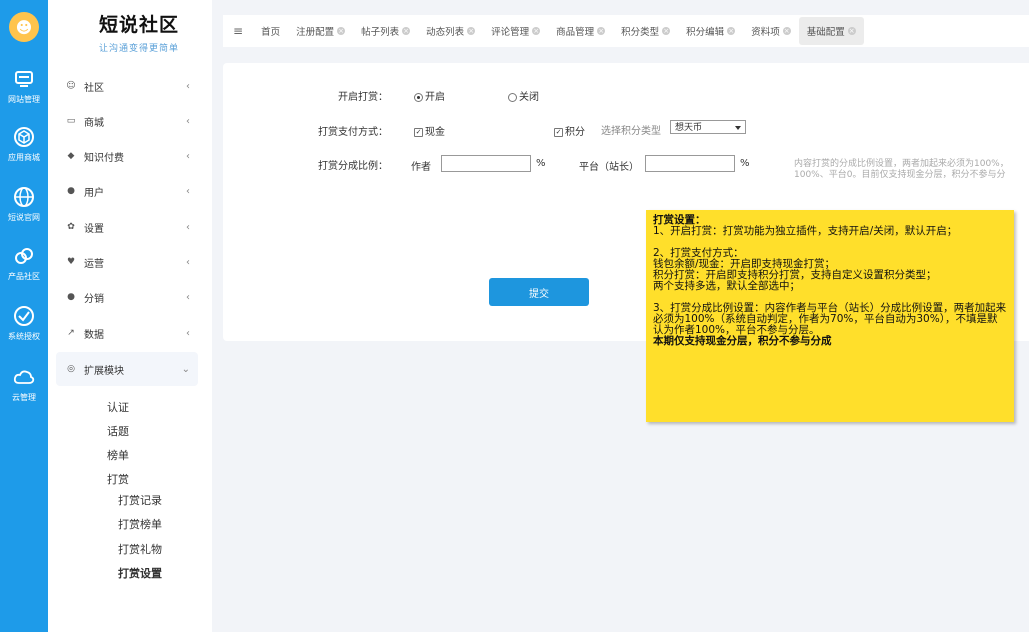 The image size is (1029, 632). What do you see at coordinates (429, 95) in the screenshot?
I see `enable-on-radio: 开启` at bounding box center [429, 95].